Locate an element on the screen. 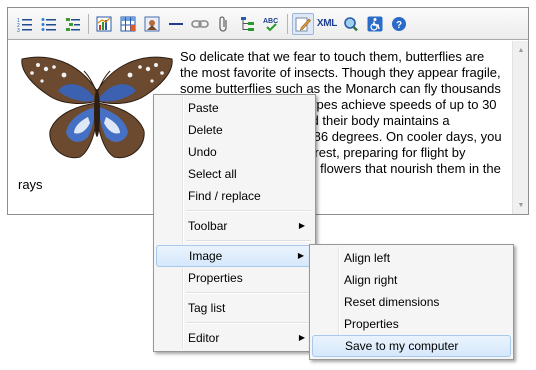 The height and width of the screenshot is (370, 536). menu-item-align-right: Align right is located at coordinates (411, 280).